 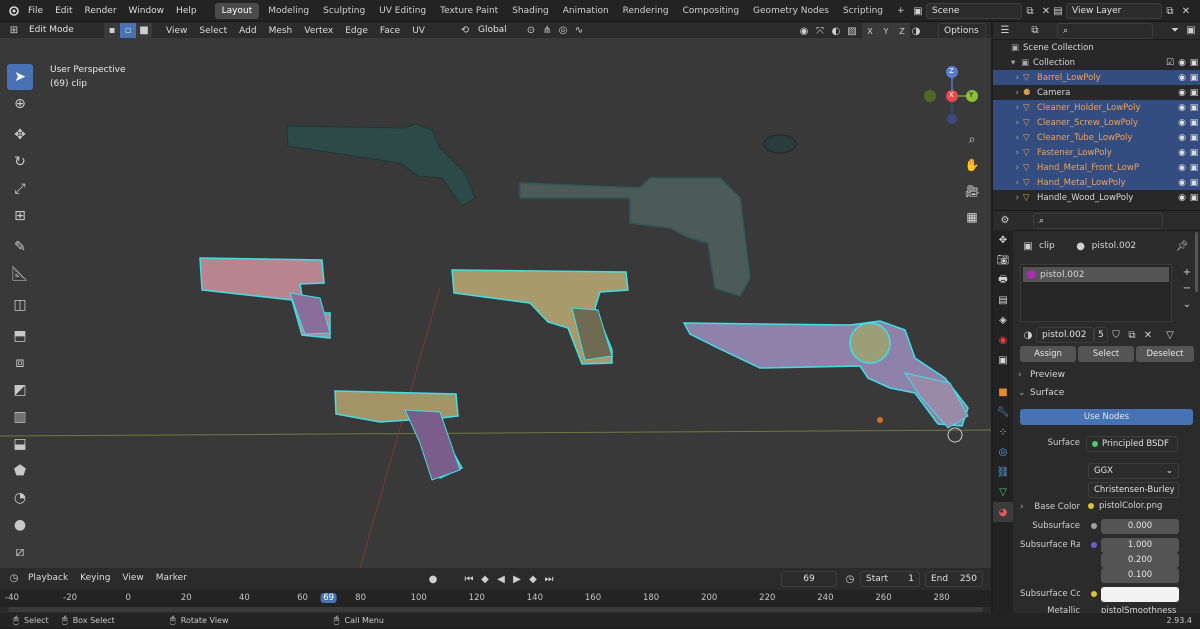 I want to click on stopwatch-icon: ◷, so click(x=850, y=579).